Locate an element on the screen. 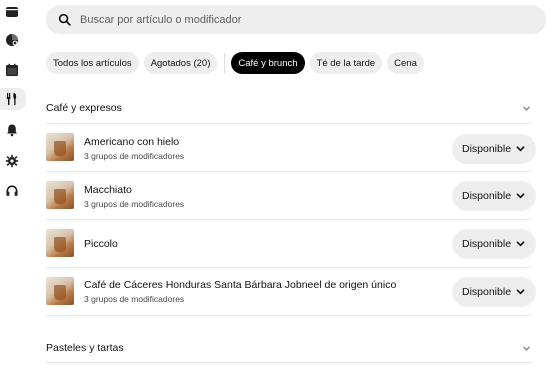  store-icon is located at coordinates (12, 12).